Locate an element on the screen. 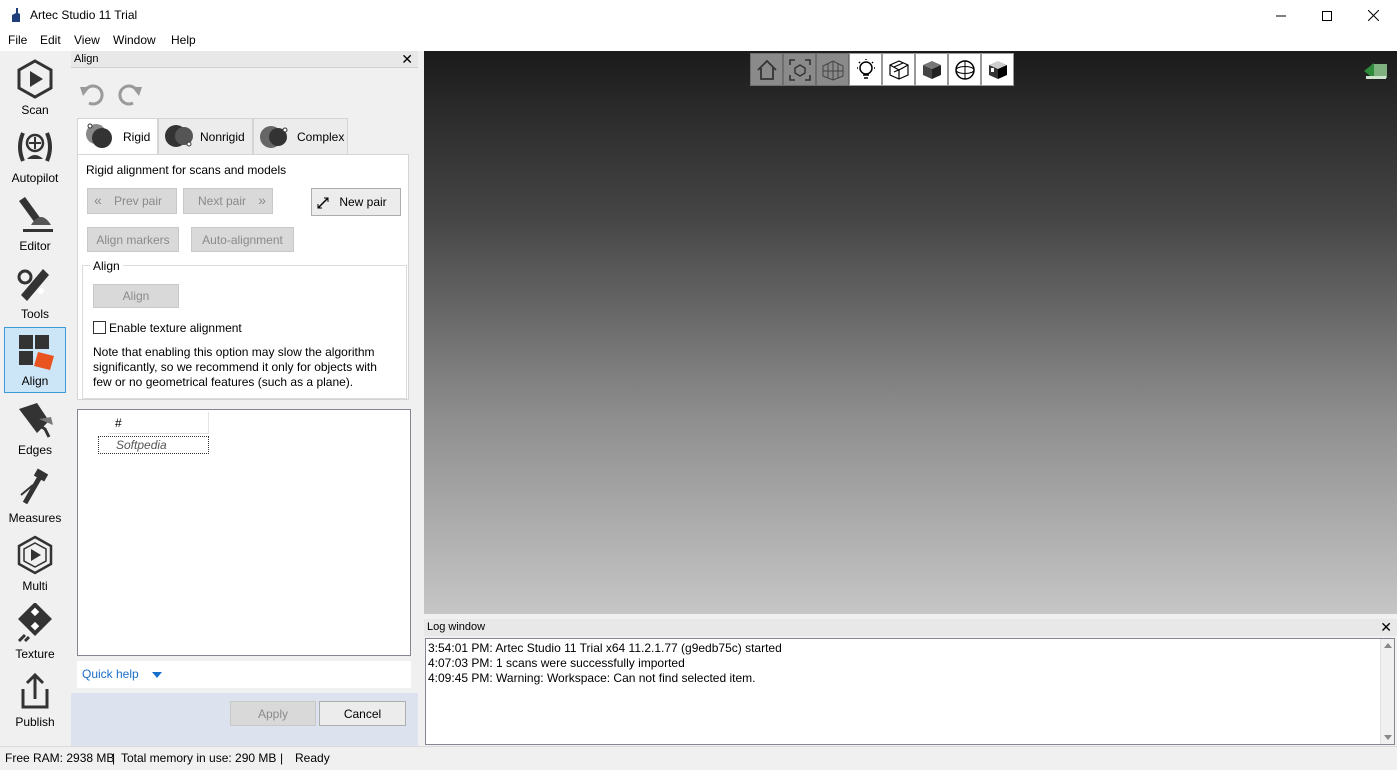  panel-close-button: ✕ is located at coordinates (407, 59).